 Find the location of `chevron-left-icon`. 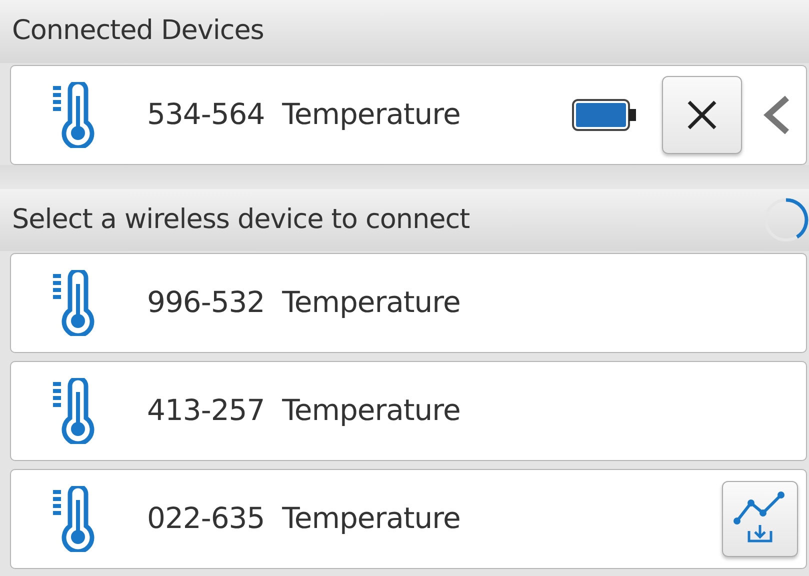

chevron-left-icon is located at coordinates (777, 115).